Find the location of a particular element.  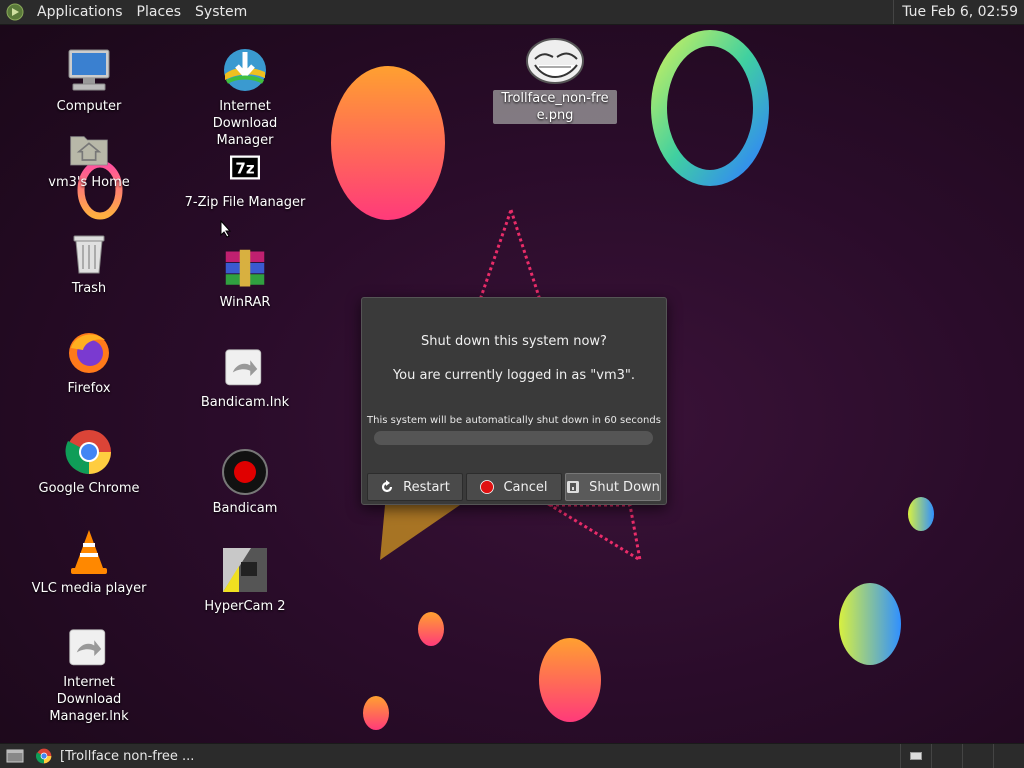

cancel-icon is located at coordinates (487, 487).